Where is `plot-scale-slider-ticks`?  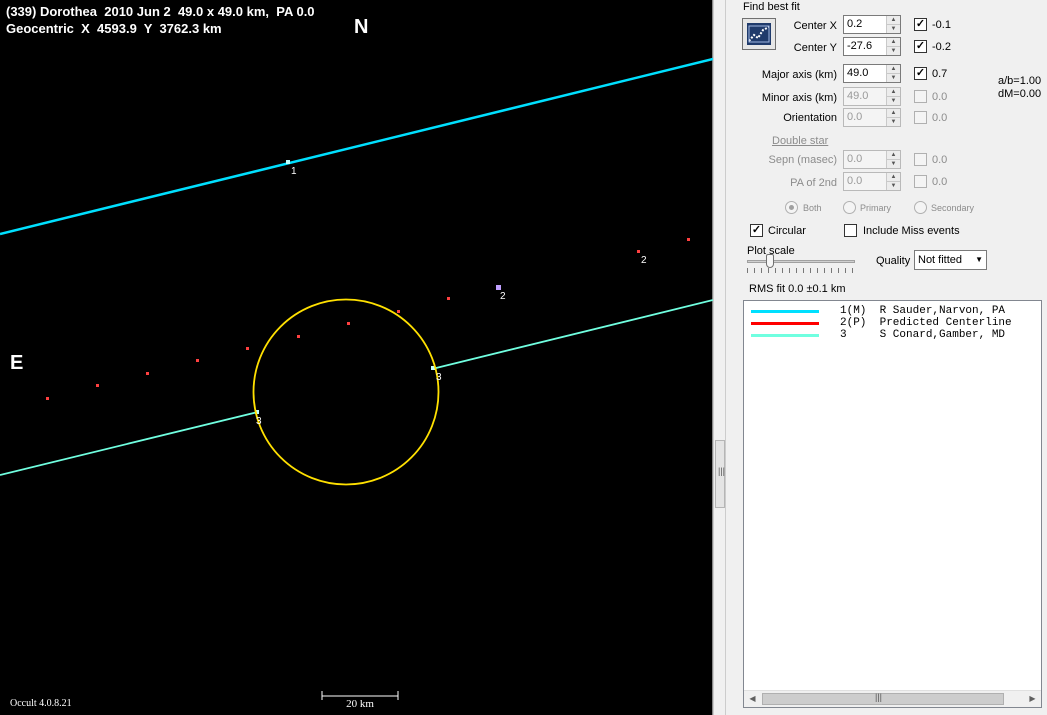 plot-scale-slider-ticks is located at coordinates (801, 270).